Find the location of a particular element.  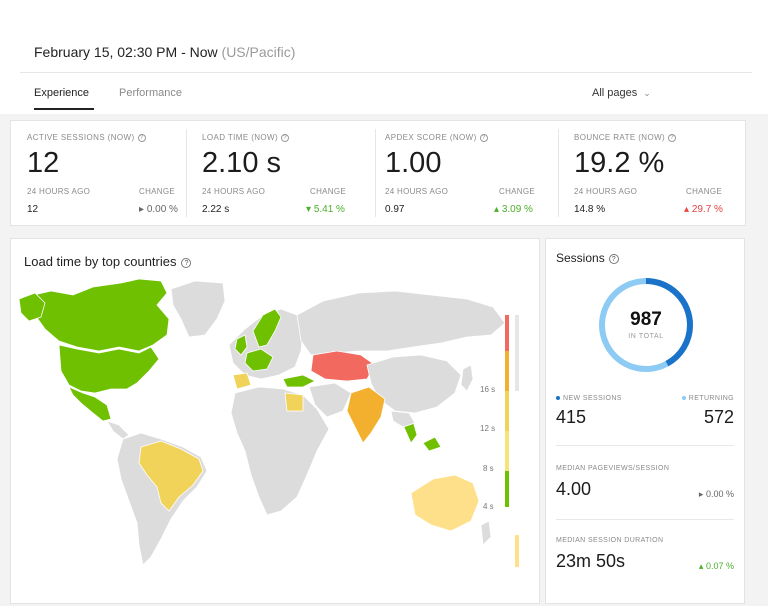

country-india is located at coordinates (366, 415).